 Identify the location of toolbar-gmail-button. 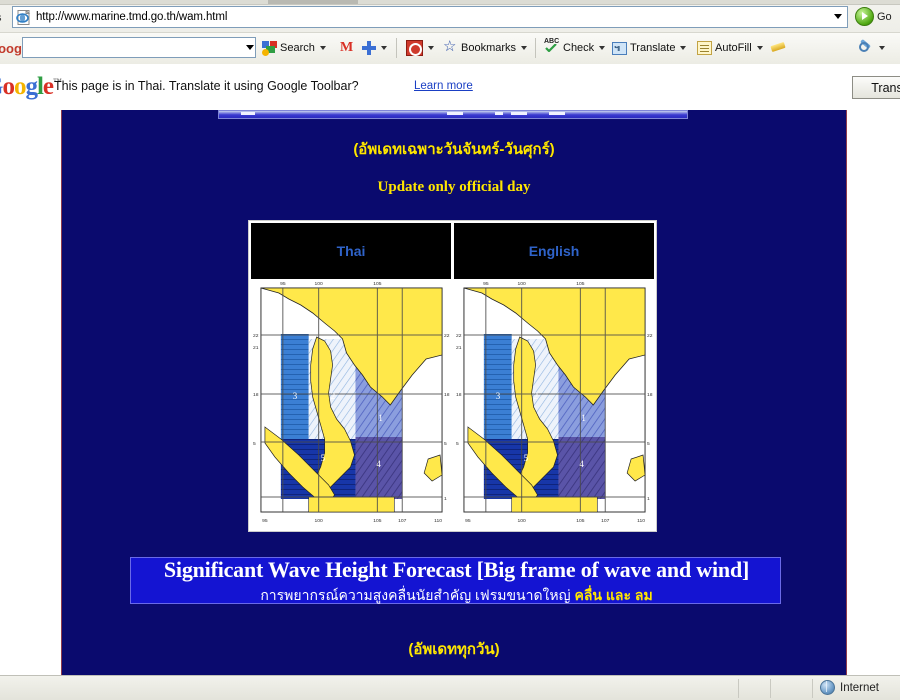
(347, 48).